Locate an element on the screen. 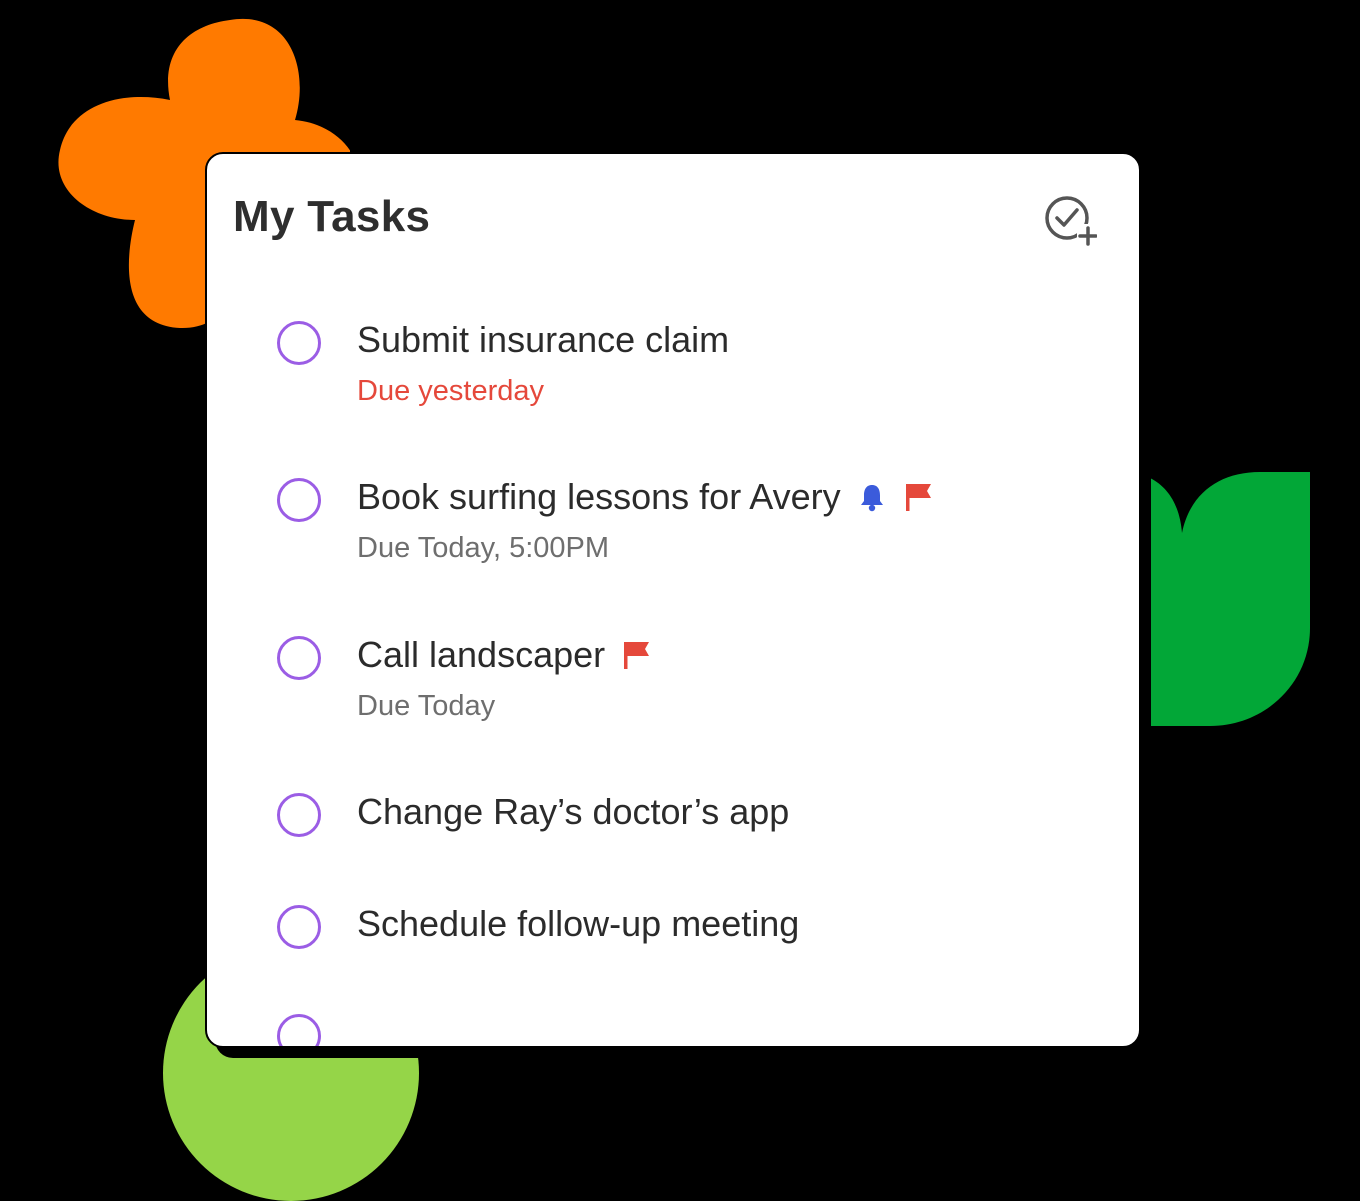 The image size is (1360, 1201). bell-icon is located at coordinates (871, 498).